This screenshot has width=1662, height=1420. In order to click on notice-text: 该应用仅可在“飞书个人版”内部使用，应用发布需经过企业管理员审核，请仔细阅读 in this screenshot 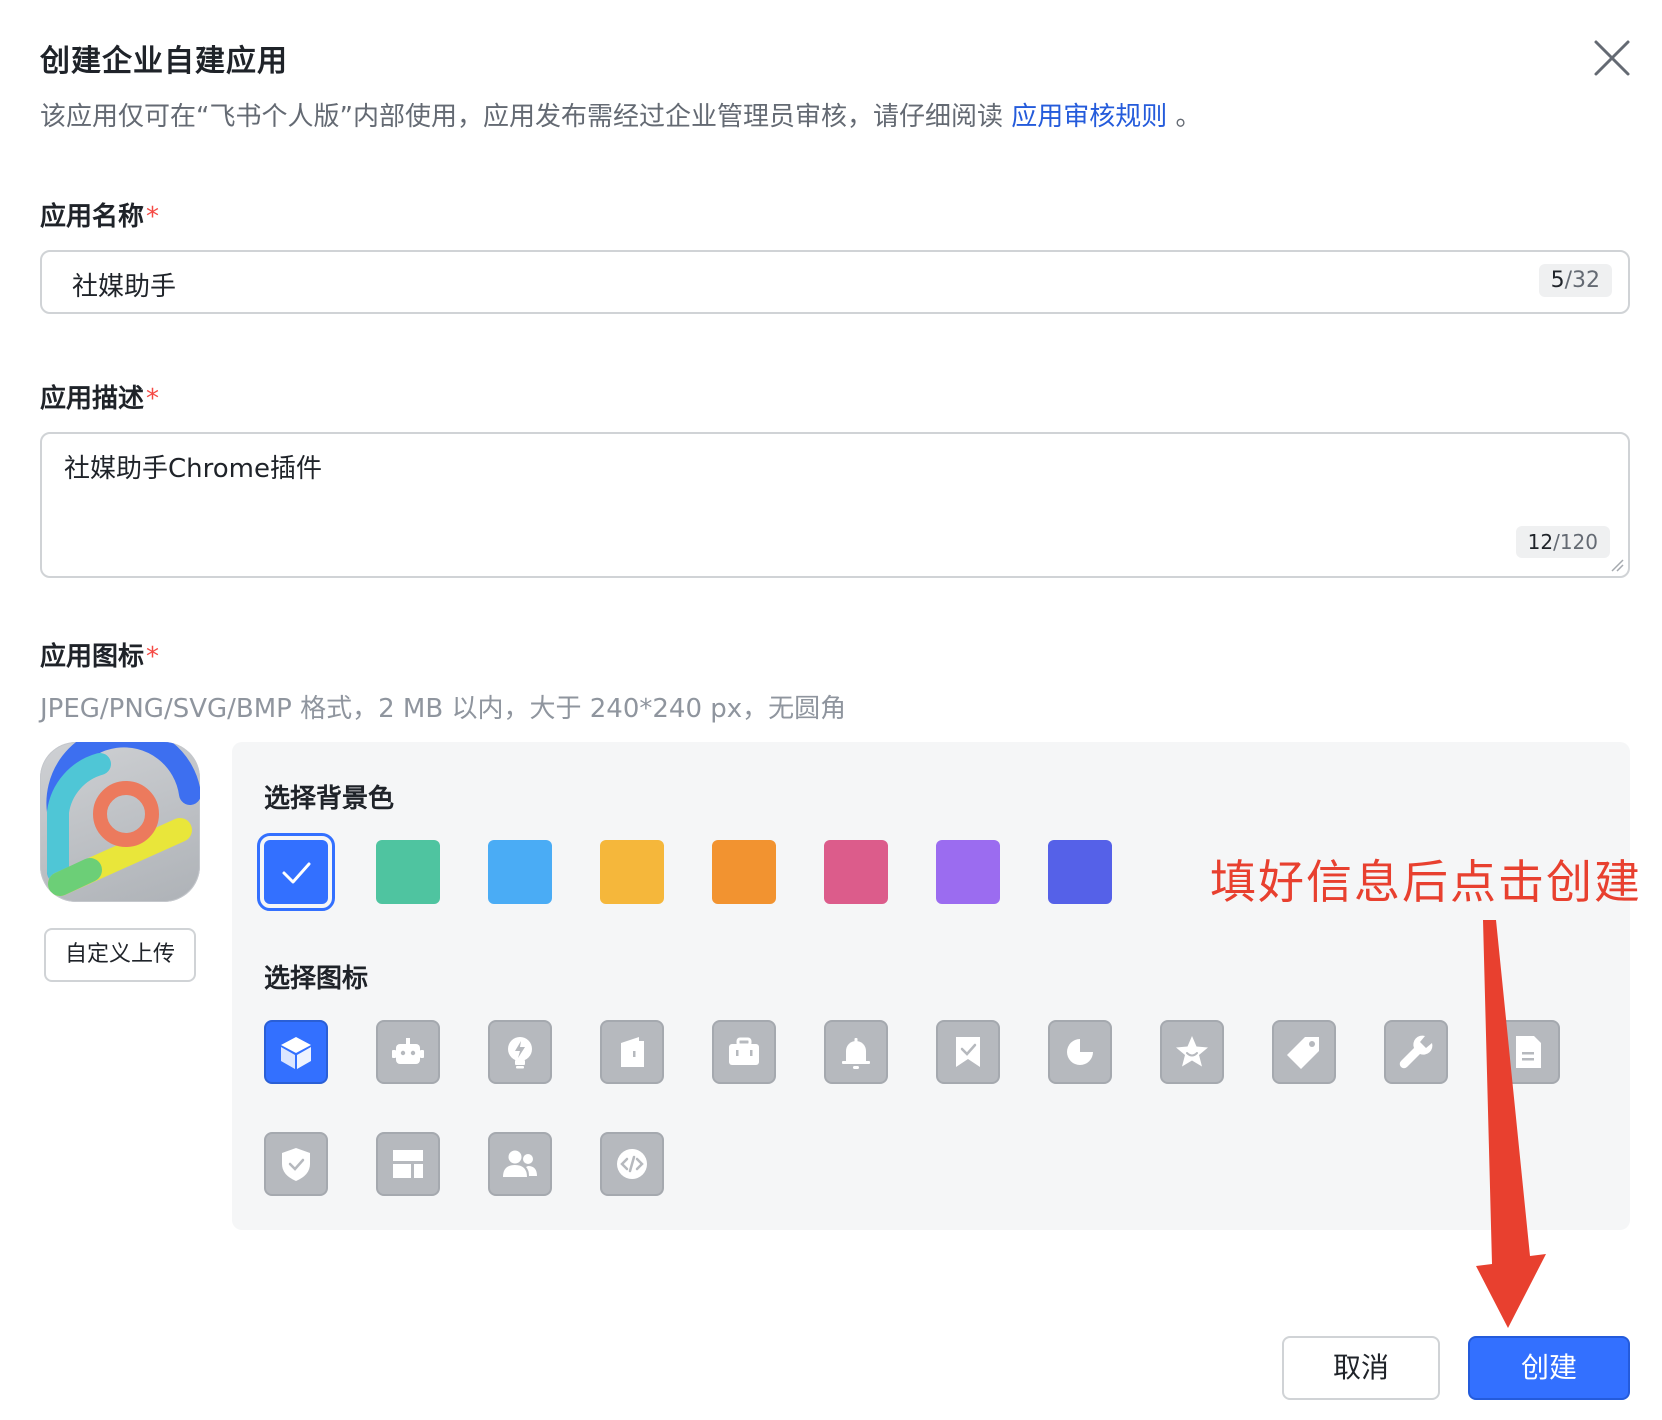, I will do `click(521, 117)`.